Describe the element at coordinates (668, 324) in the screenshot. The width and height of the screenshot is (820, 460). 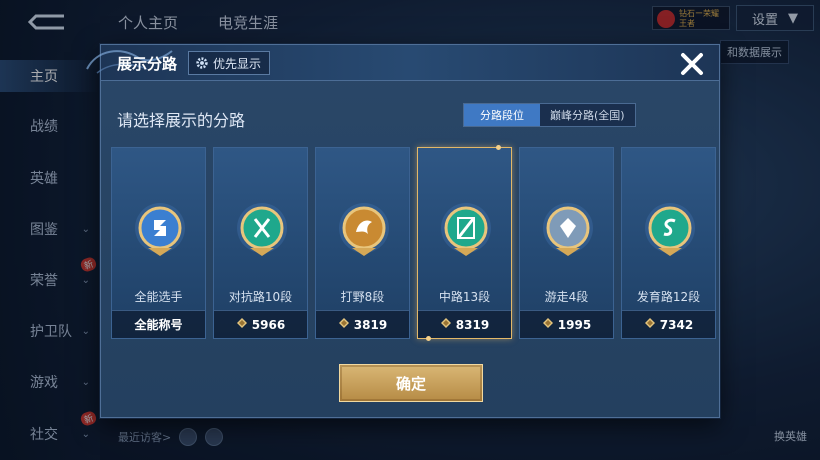
I see `lane-points: 7342` at that location.